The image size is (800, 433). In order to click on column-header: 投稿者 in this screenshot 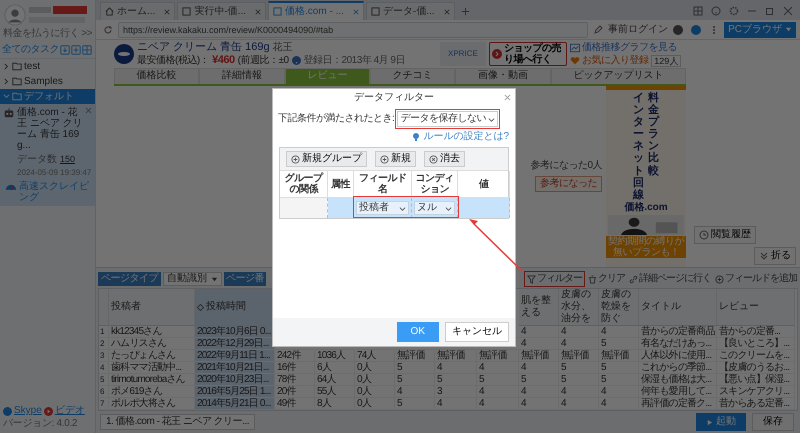, I will do `click(152, 307)`.